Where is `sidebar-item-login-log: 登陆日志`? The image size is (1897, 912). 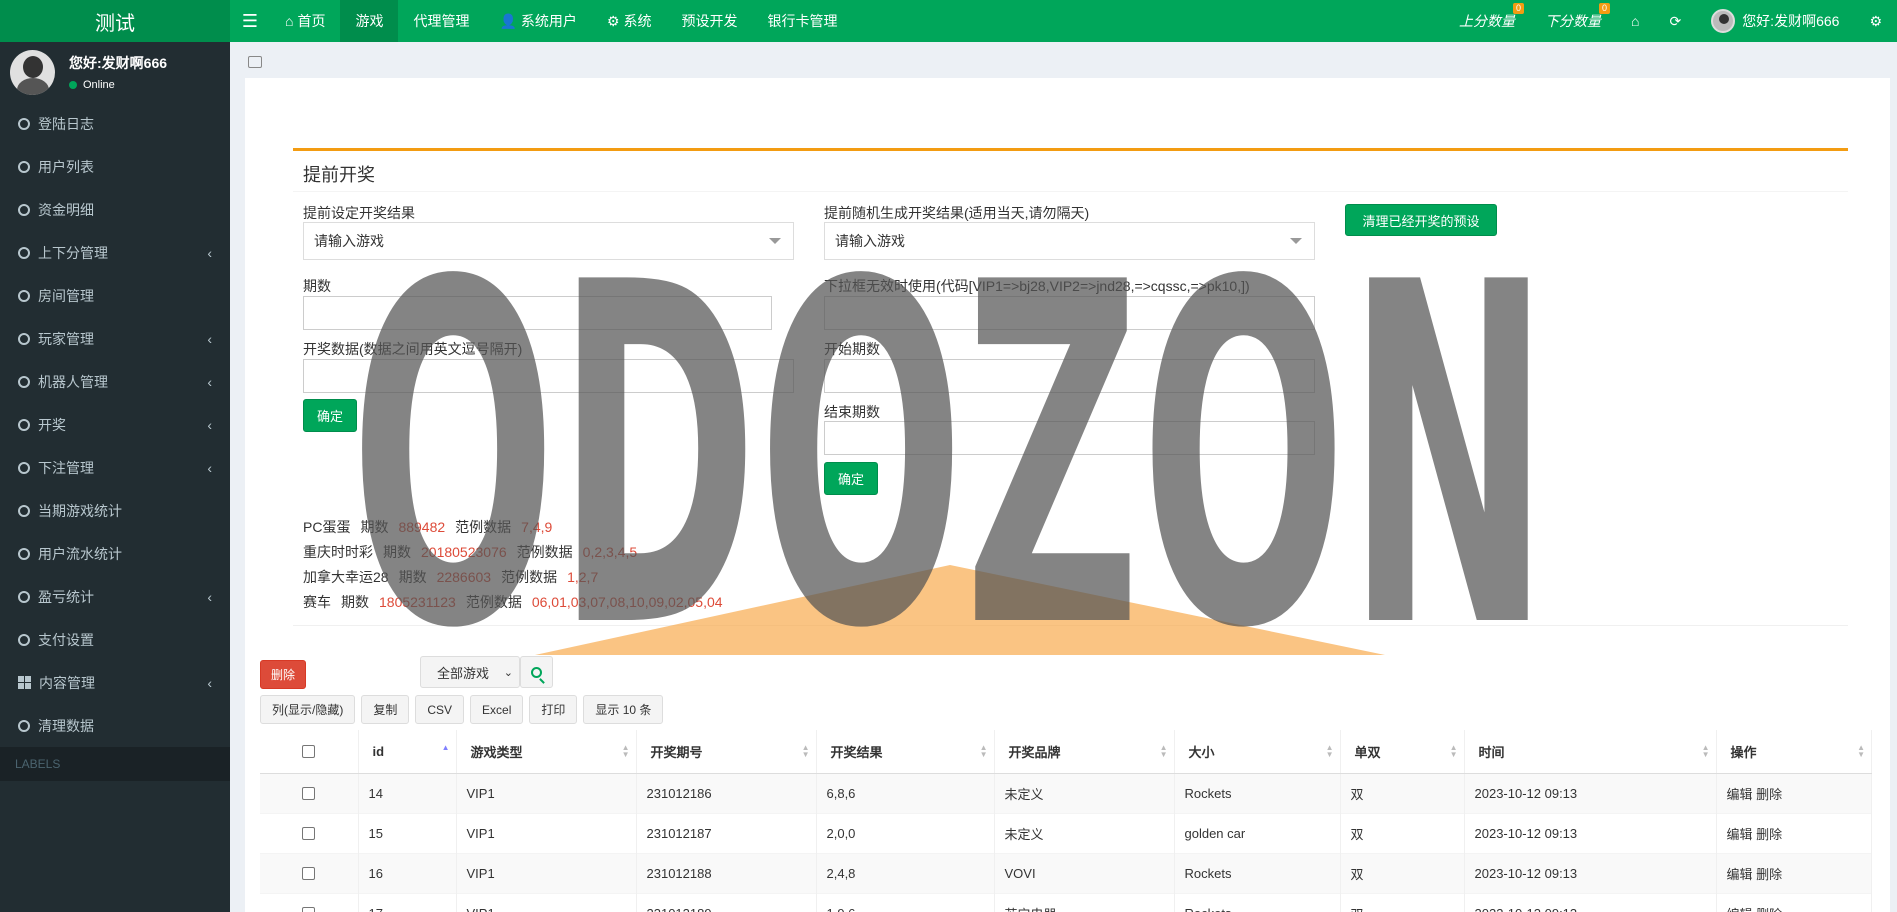 sidebar-item-login-log: 登陆日志 is located at coordinates (115, 123).